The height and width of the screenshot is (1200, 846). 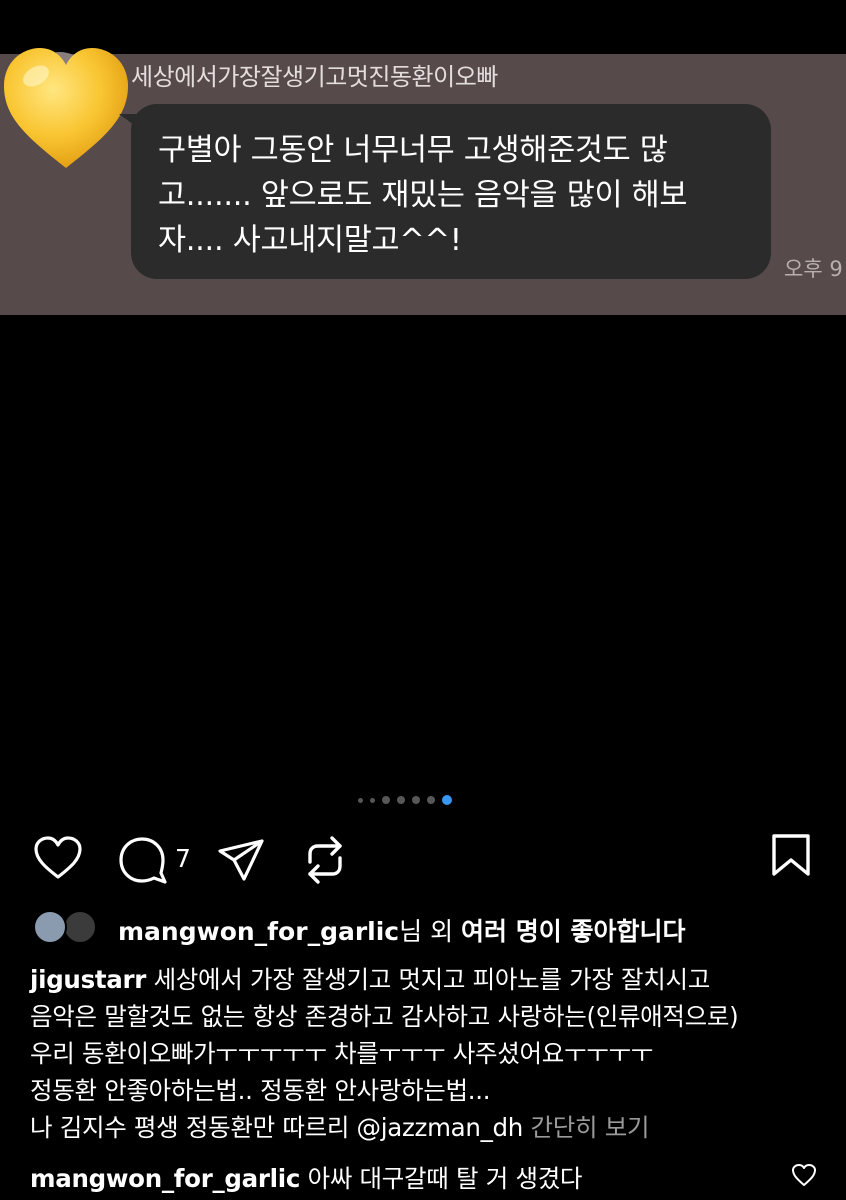 What do you see at coordinates (441, 1178) in the screenshot?
I see `comment-text: 아싸 대구갈때 탈 거 생겼다` at bounding box center [441, 1178].